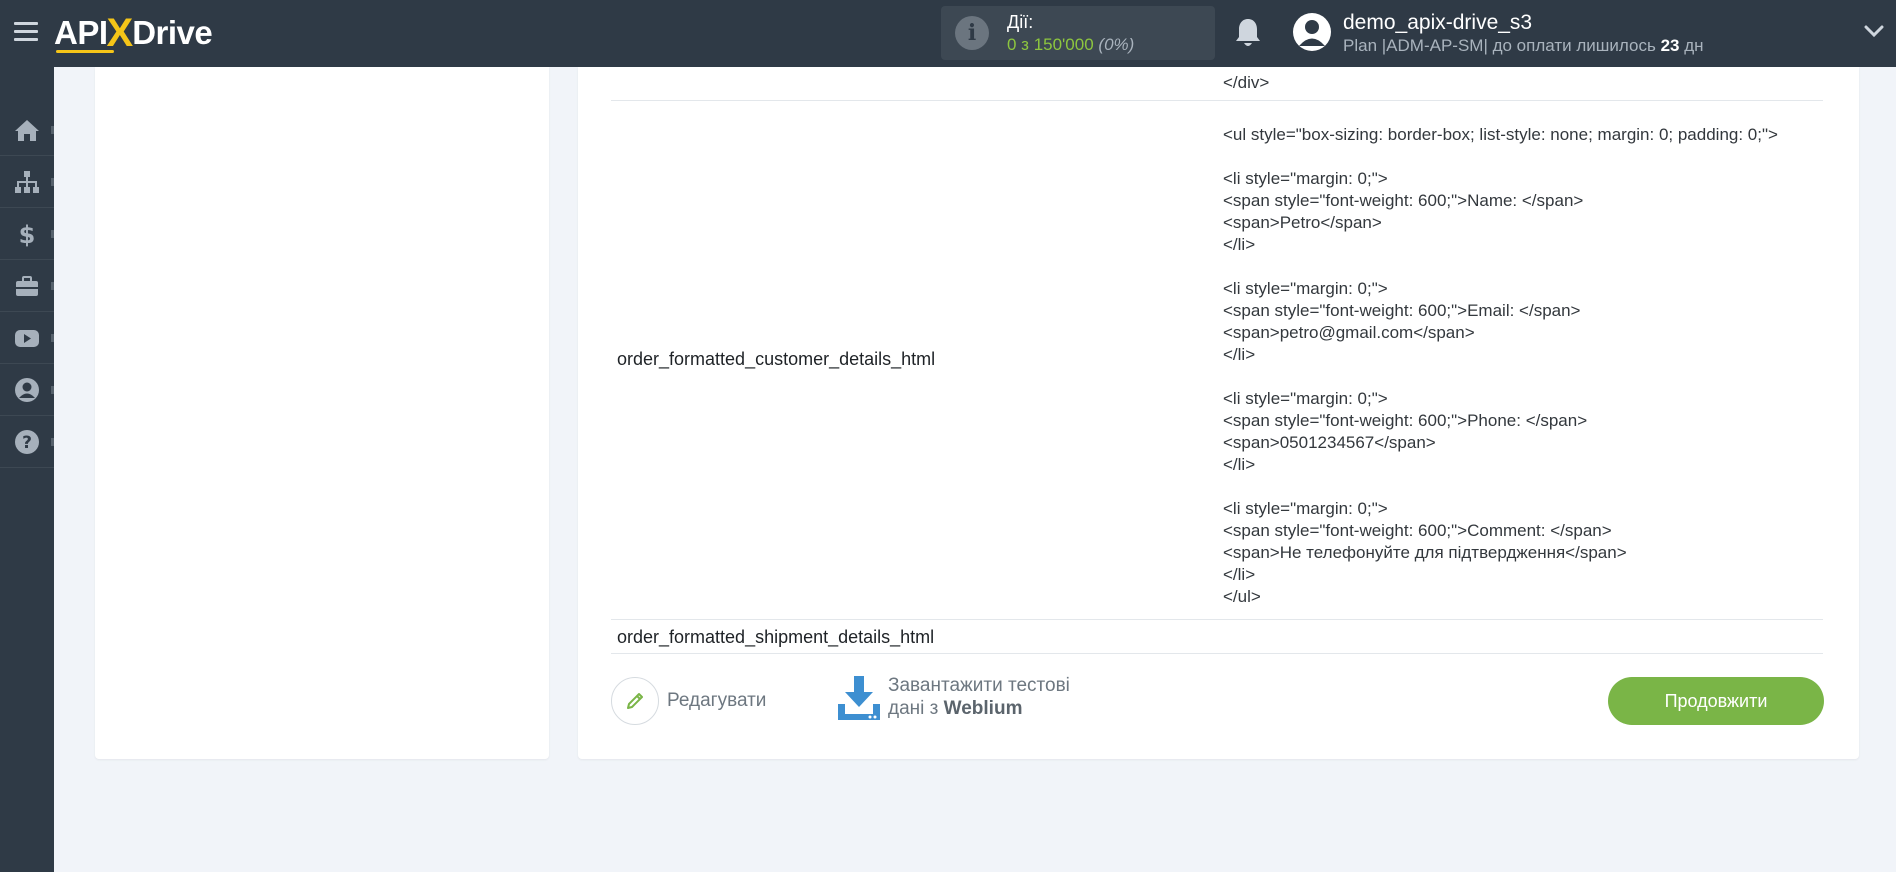 The width and height of the screenshot is (1896, 872). I want to click on field-row: </div>, so click(1217, 84).